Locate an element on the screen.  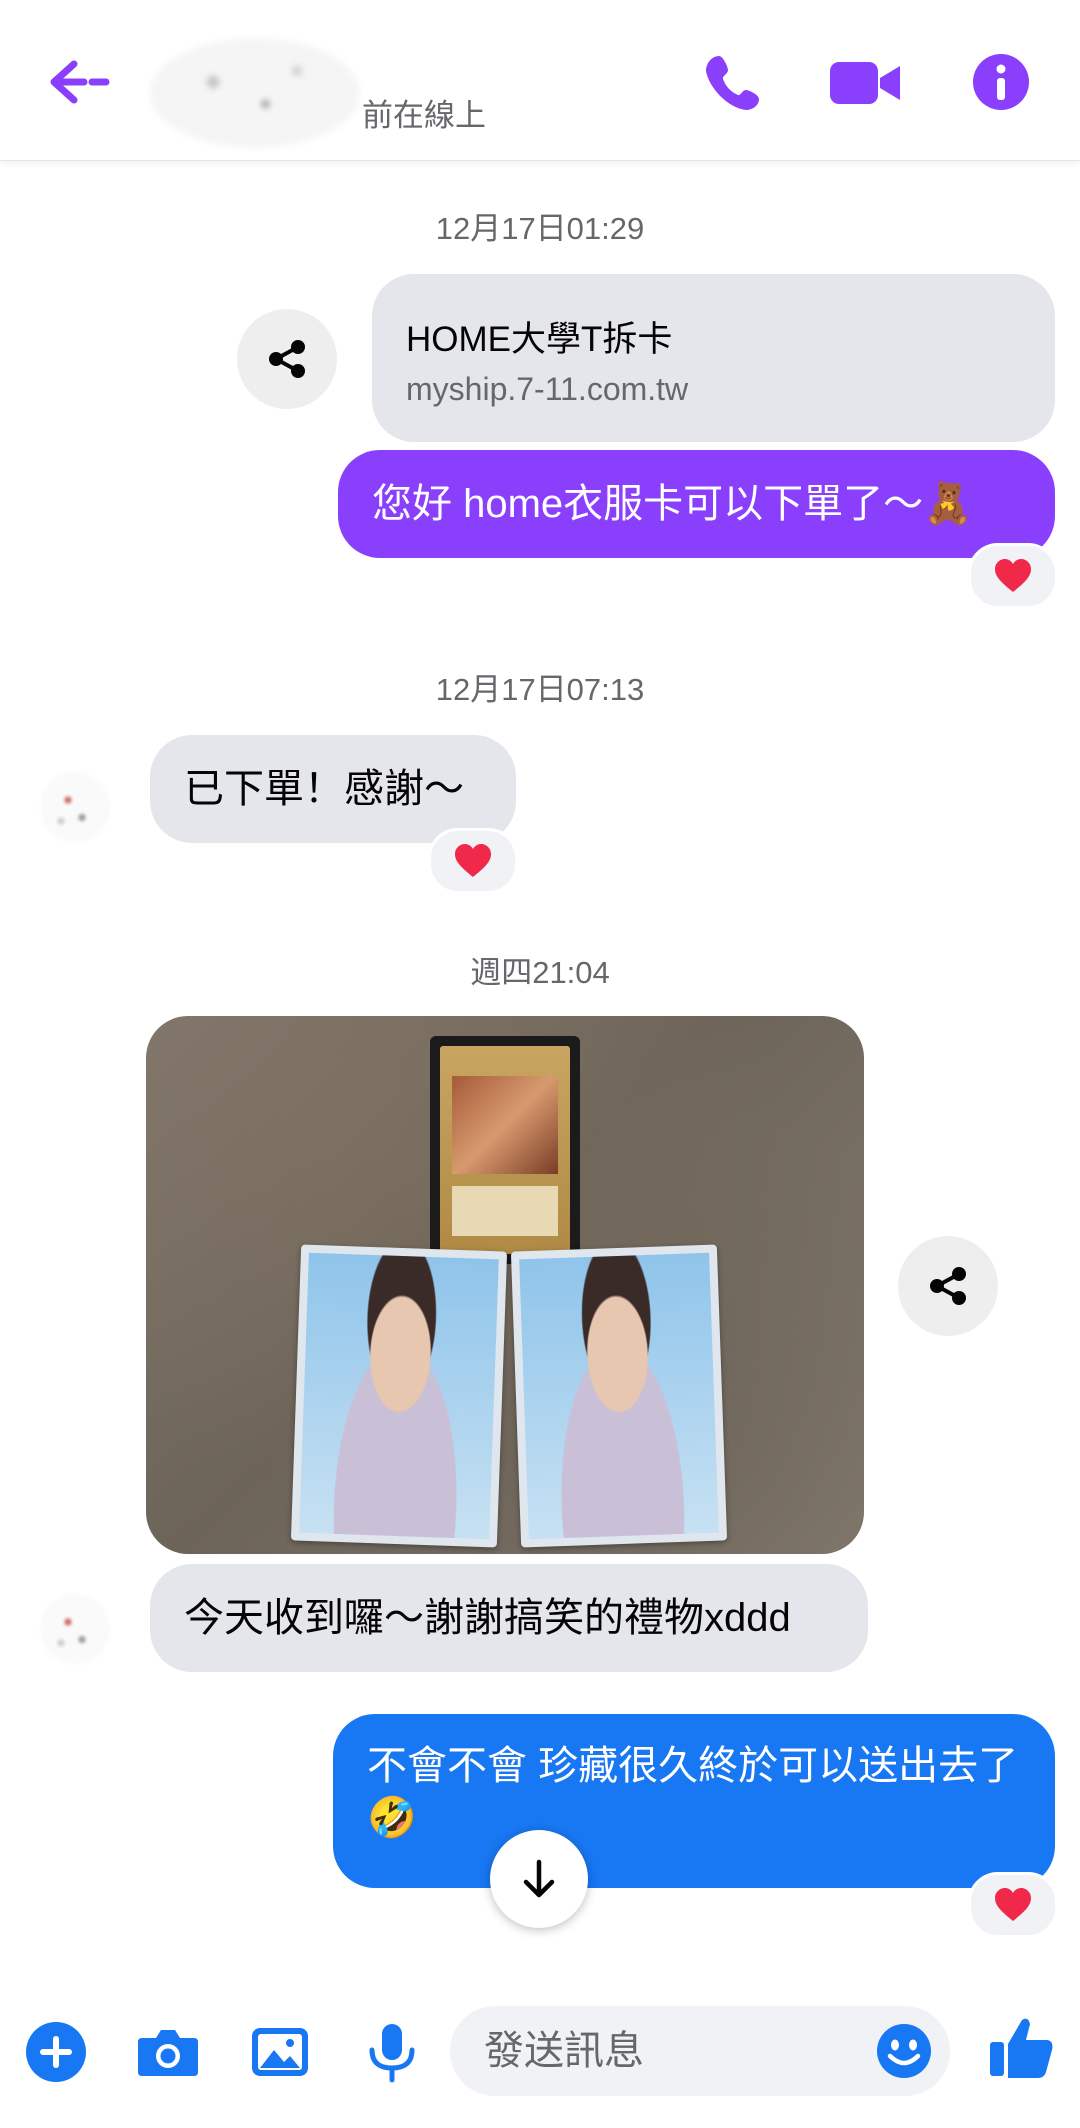
voice-message-button is located at coordinates (392, 2052).